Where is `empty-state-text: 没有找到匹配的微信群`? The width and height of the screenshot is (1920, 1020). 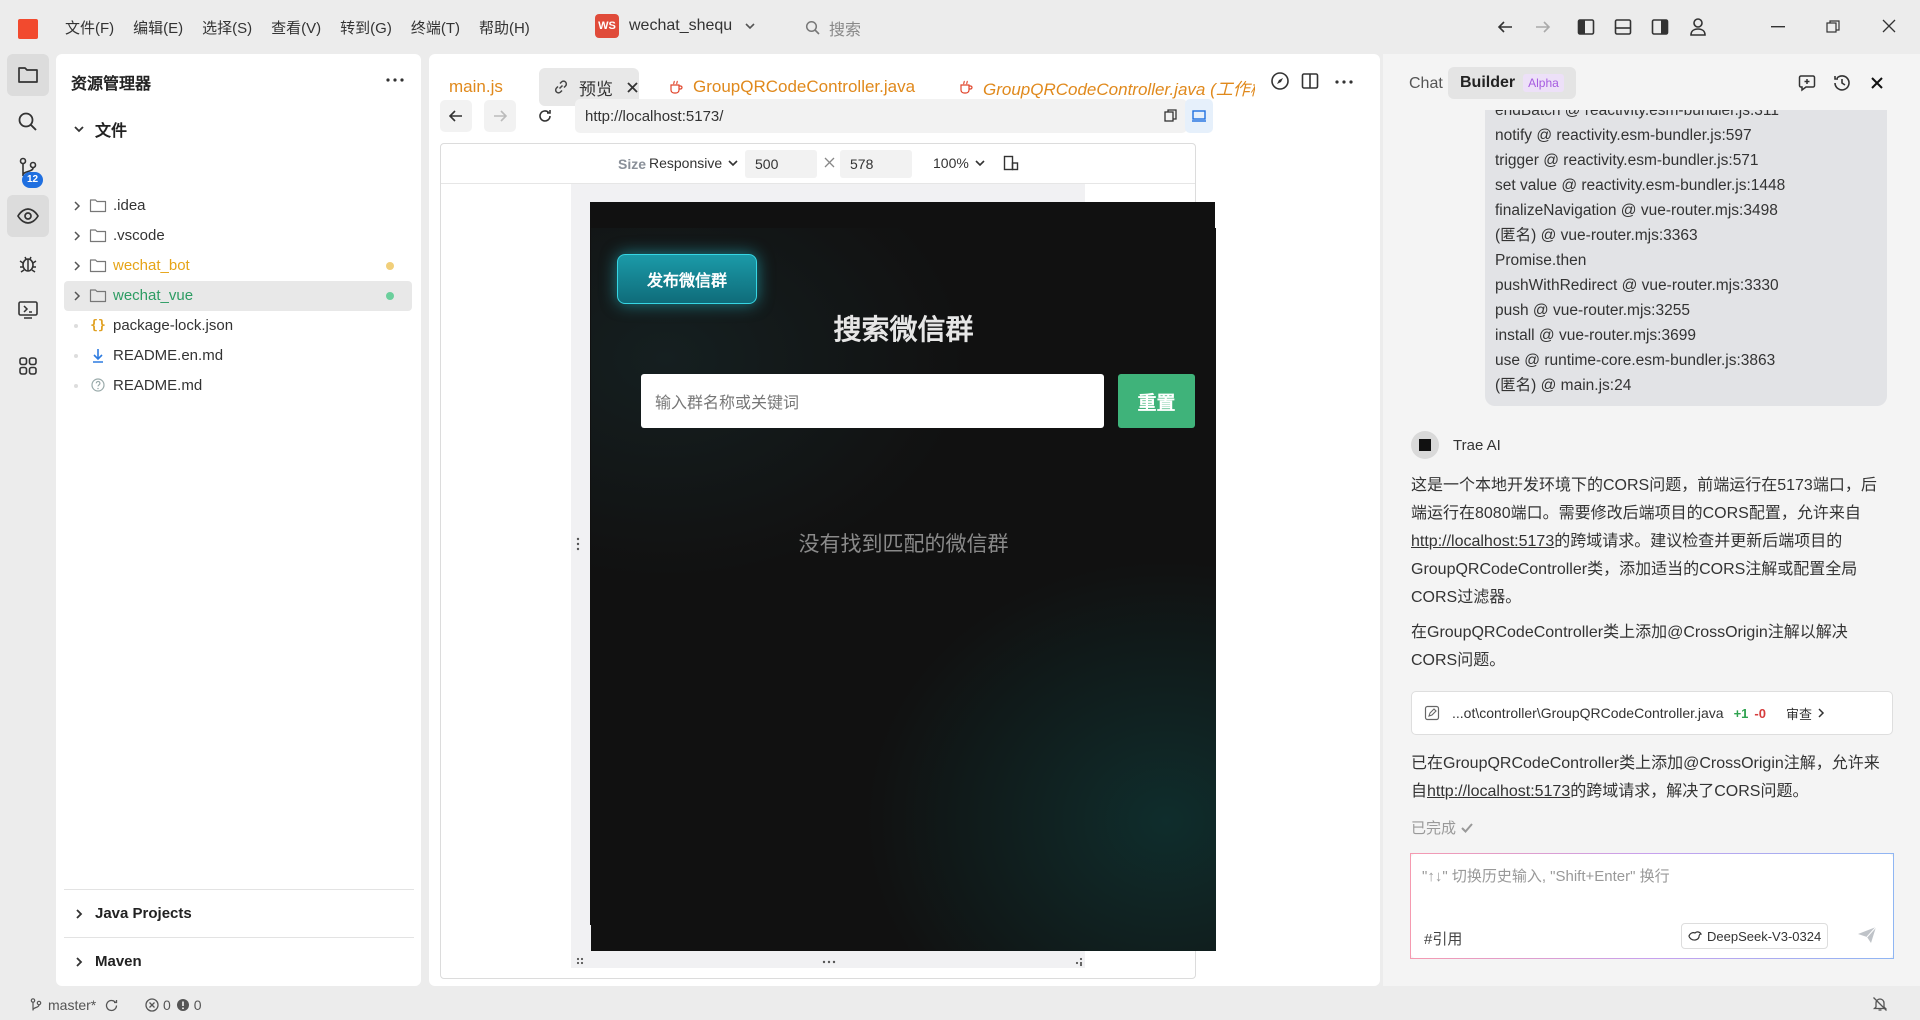 empty-state-text: 没有找到匹配的微信群 is located at coordinates (903, 544).